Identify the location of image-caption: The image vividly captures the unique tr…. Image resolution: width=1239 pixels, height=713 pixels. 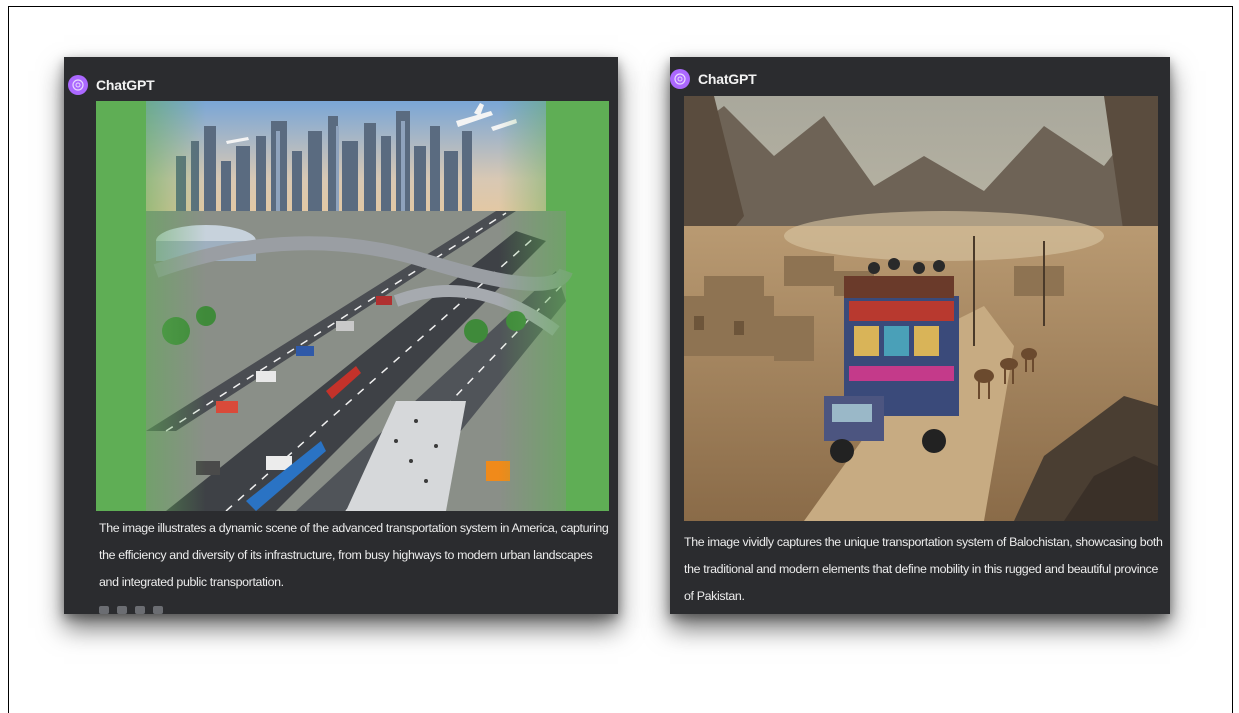
(923, 569).